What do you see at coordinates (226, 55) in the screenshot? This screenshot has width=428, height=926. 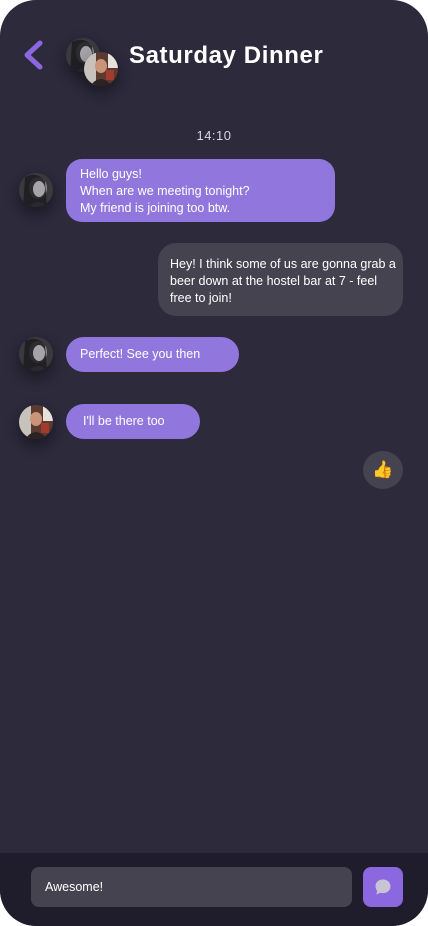 I see `page-title: Saturday Dinner` at bounding box center [226, 55].